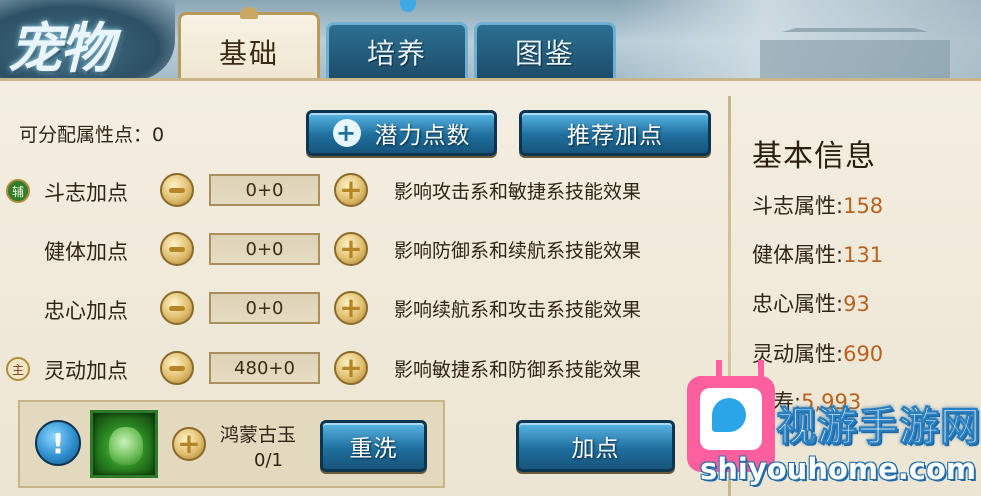 The image size is (981, 496). What do you see at coordinates (863, 206) in the screenshot?
I see `stat-value: 158` at bounding box center [863, 206].